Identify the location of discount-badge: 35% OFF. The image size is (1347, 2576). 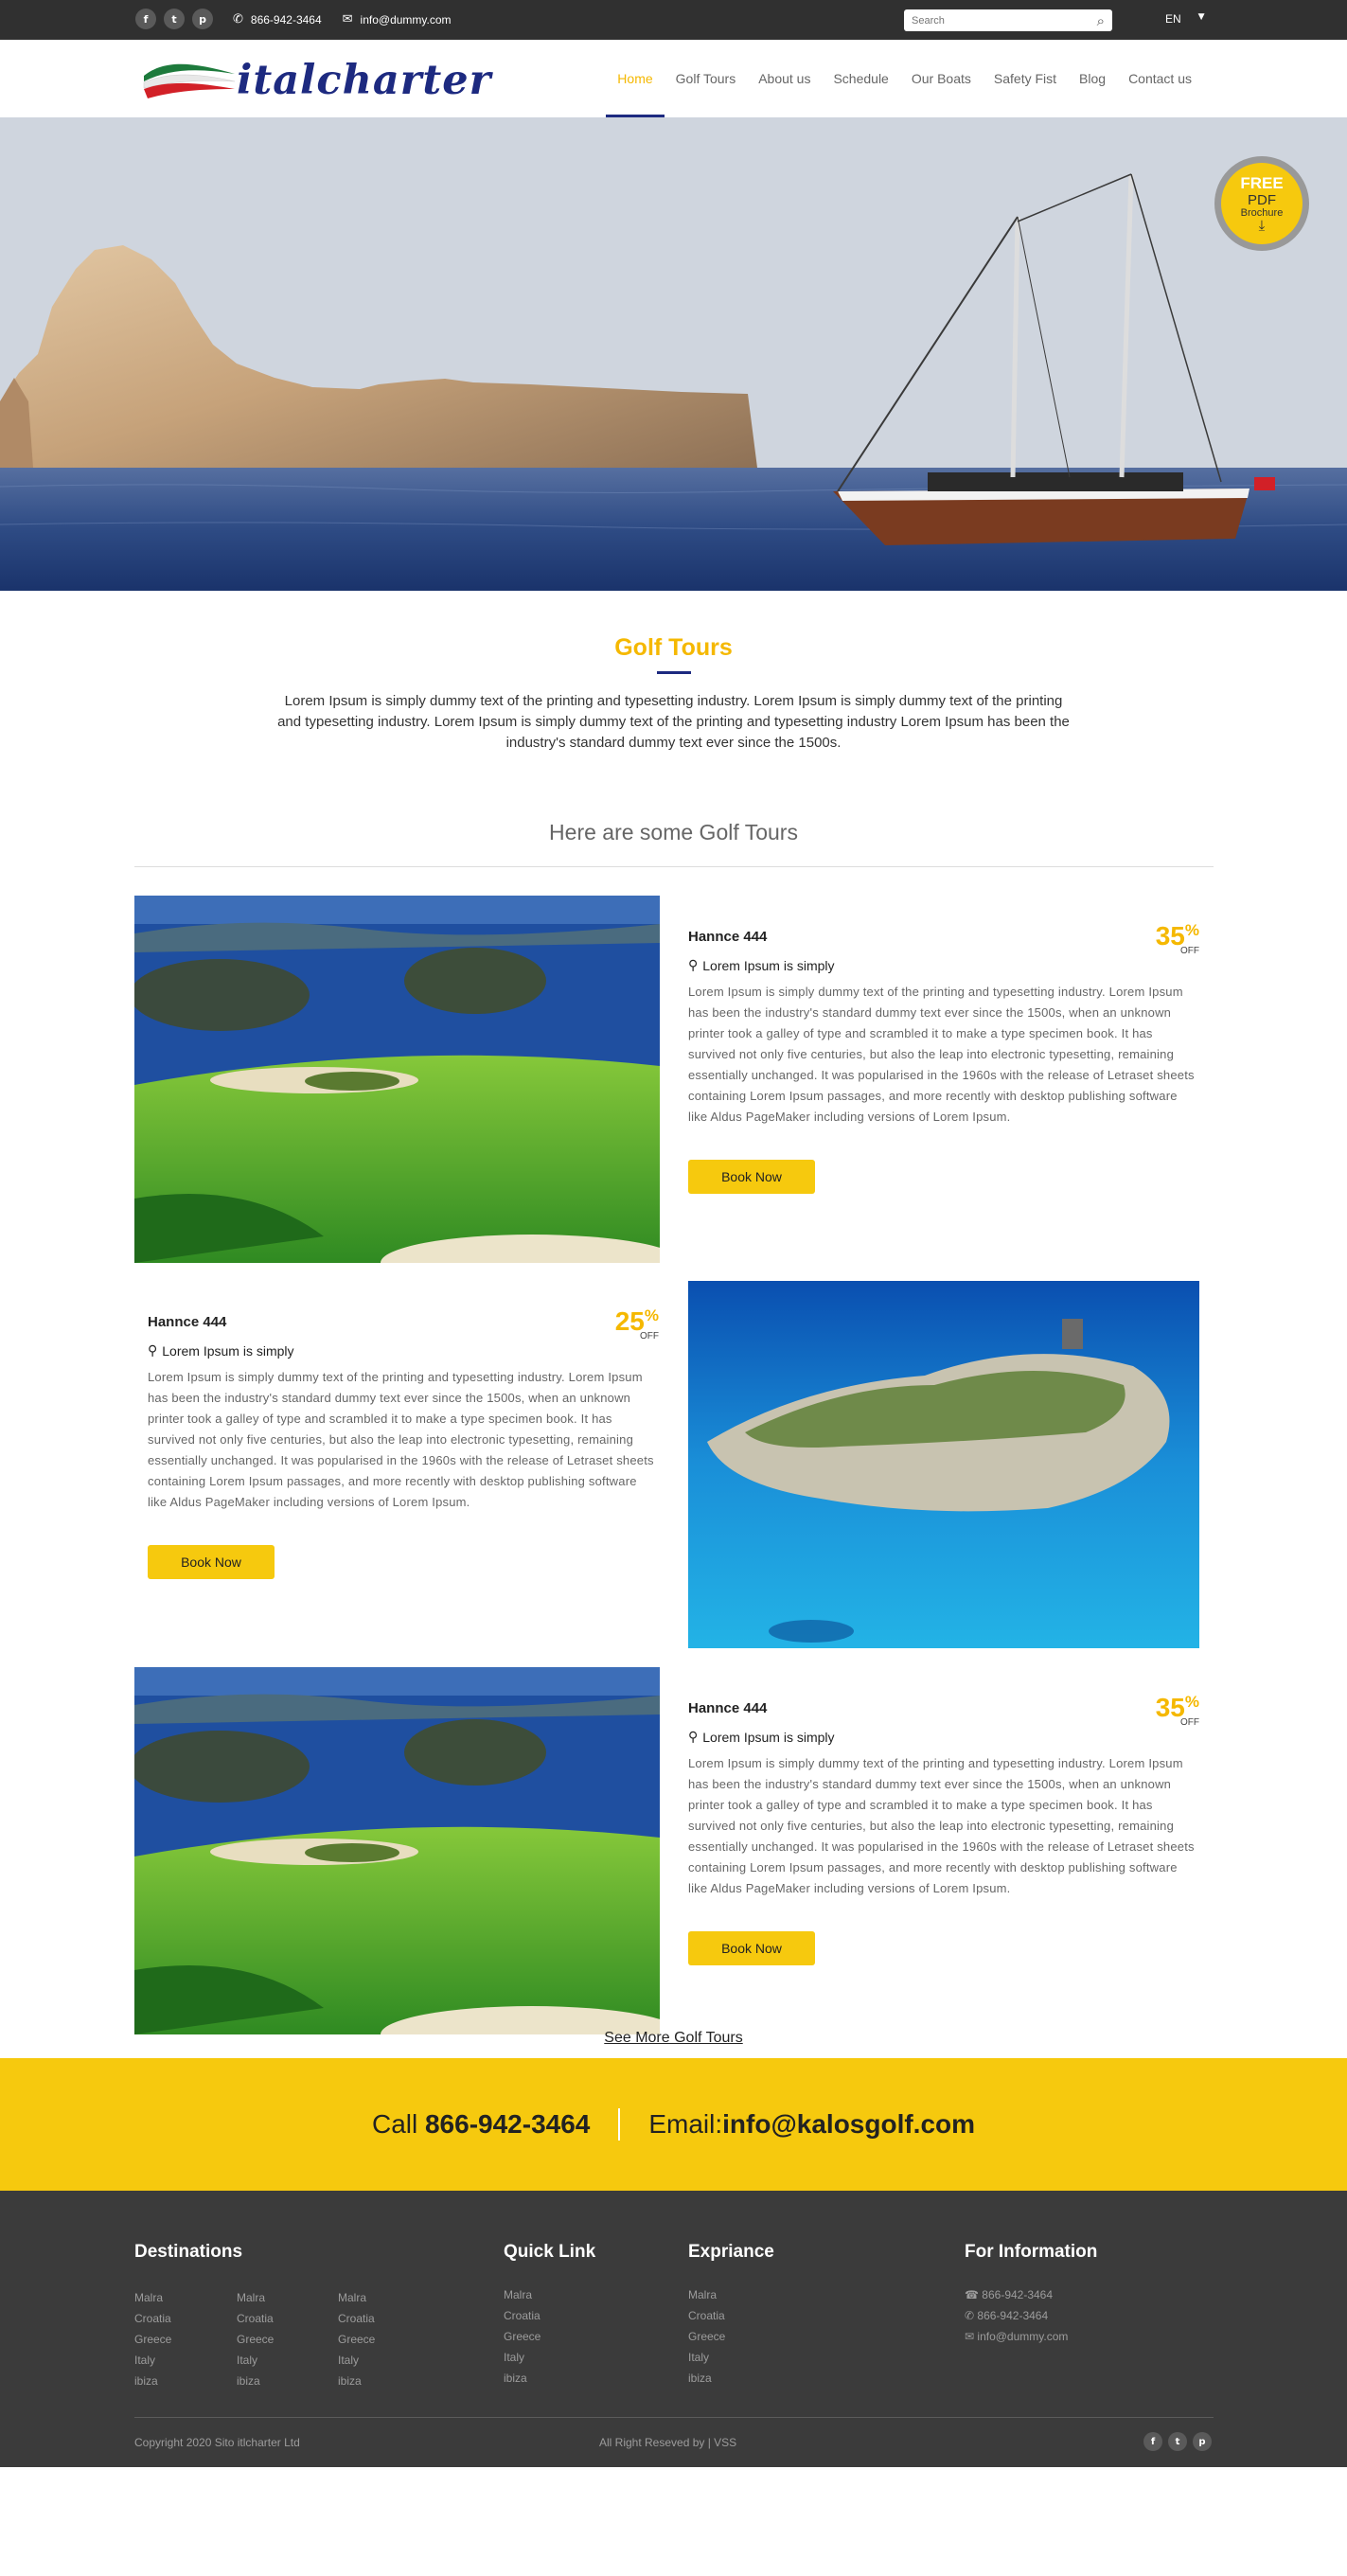
(1177, 939).